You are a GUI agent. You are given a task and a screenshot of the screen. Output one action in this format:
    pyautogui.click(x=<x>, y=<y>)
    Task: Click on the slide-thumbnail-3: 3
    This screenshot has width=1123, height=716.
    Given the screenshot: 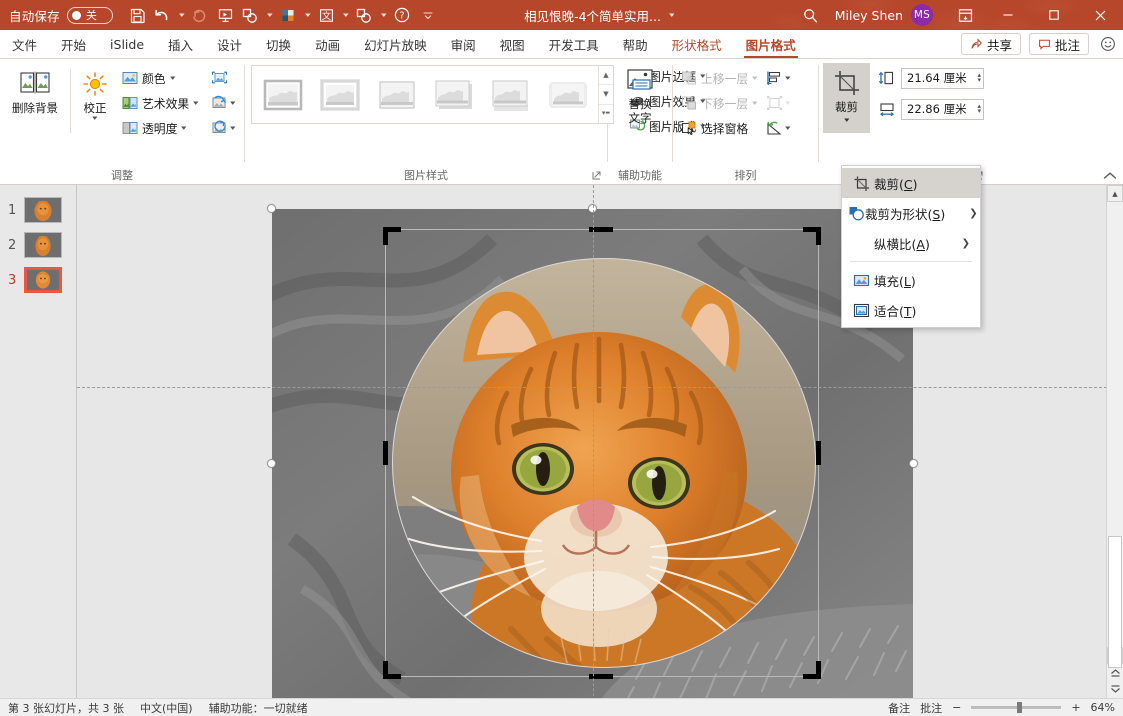 What is the action you would take?
    pyautogui.click(x=38, y=280)
    